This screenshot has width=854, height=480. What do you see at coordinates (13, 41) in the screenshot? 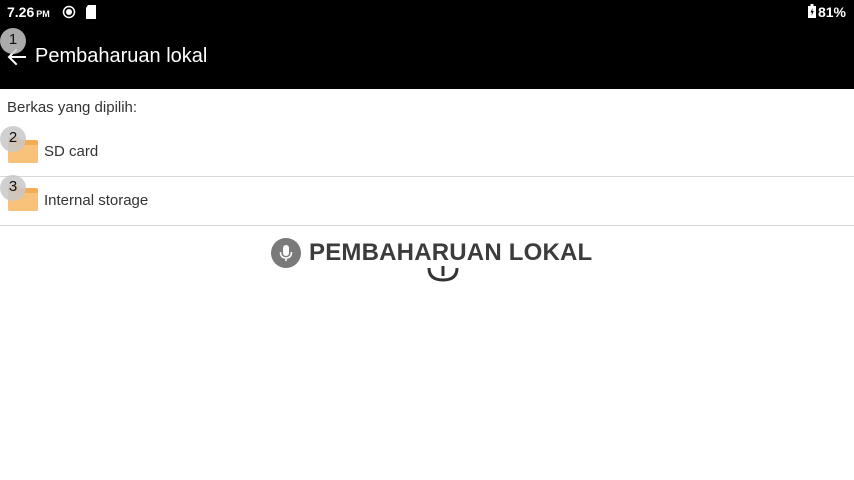
I see `marker-1: 1` at bounding box center [13, 41].